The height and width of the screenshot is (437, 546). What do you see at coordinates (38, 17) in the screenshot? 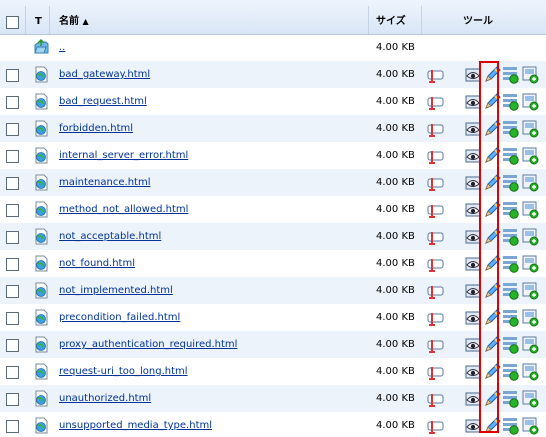
I see `header-type: T` at bounding box center [38, 17].